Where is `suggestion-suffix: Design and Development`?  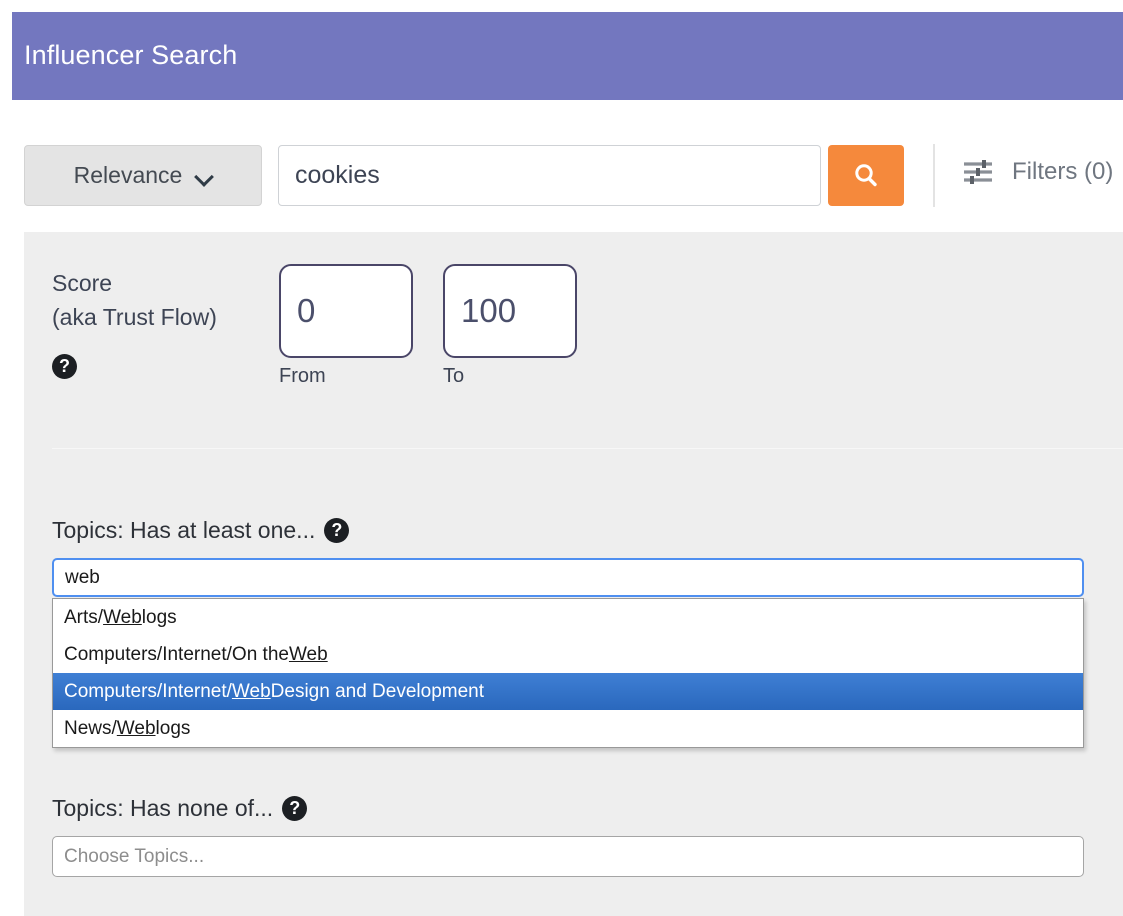
suggestion-suffix: Design and Development is located at coordinates (377, 691).